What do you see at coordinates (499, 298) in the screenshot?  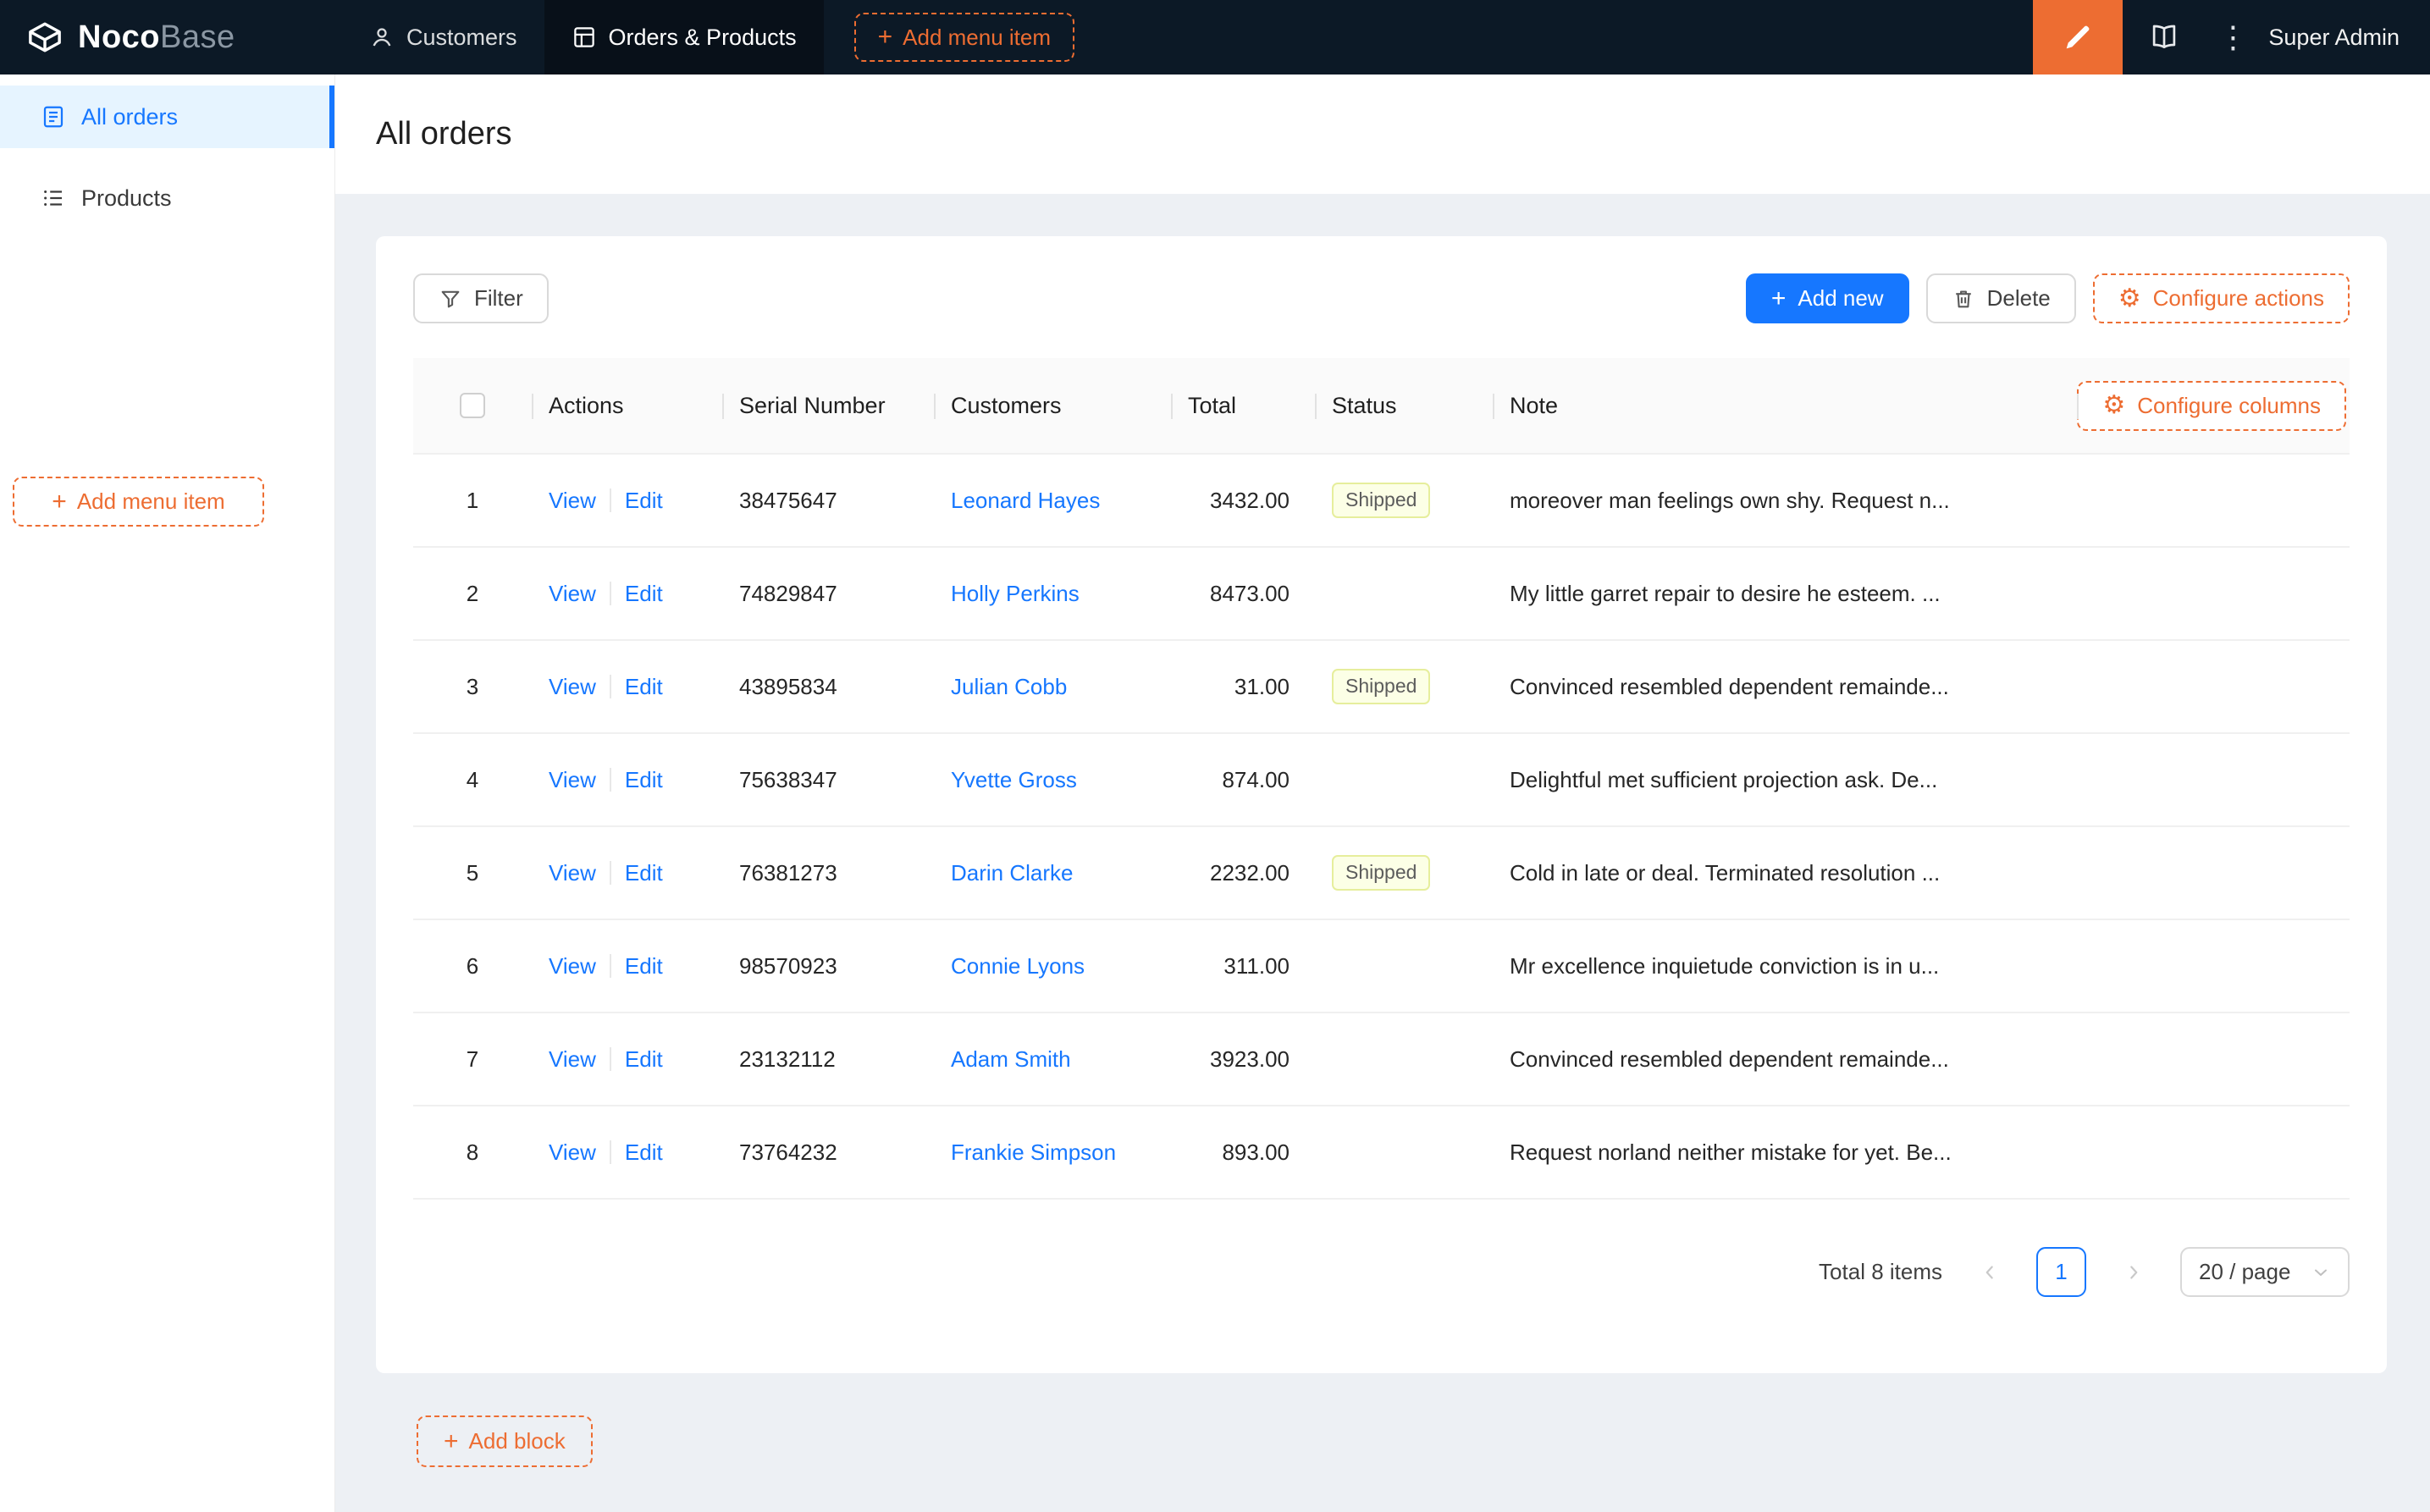 I see `filter-button-label: Filter` at bounding box center [499, 298].